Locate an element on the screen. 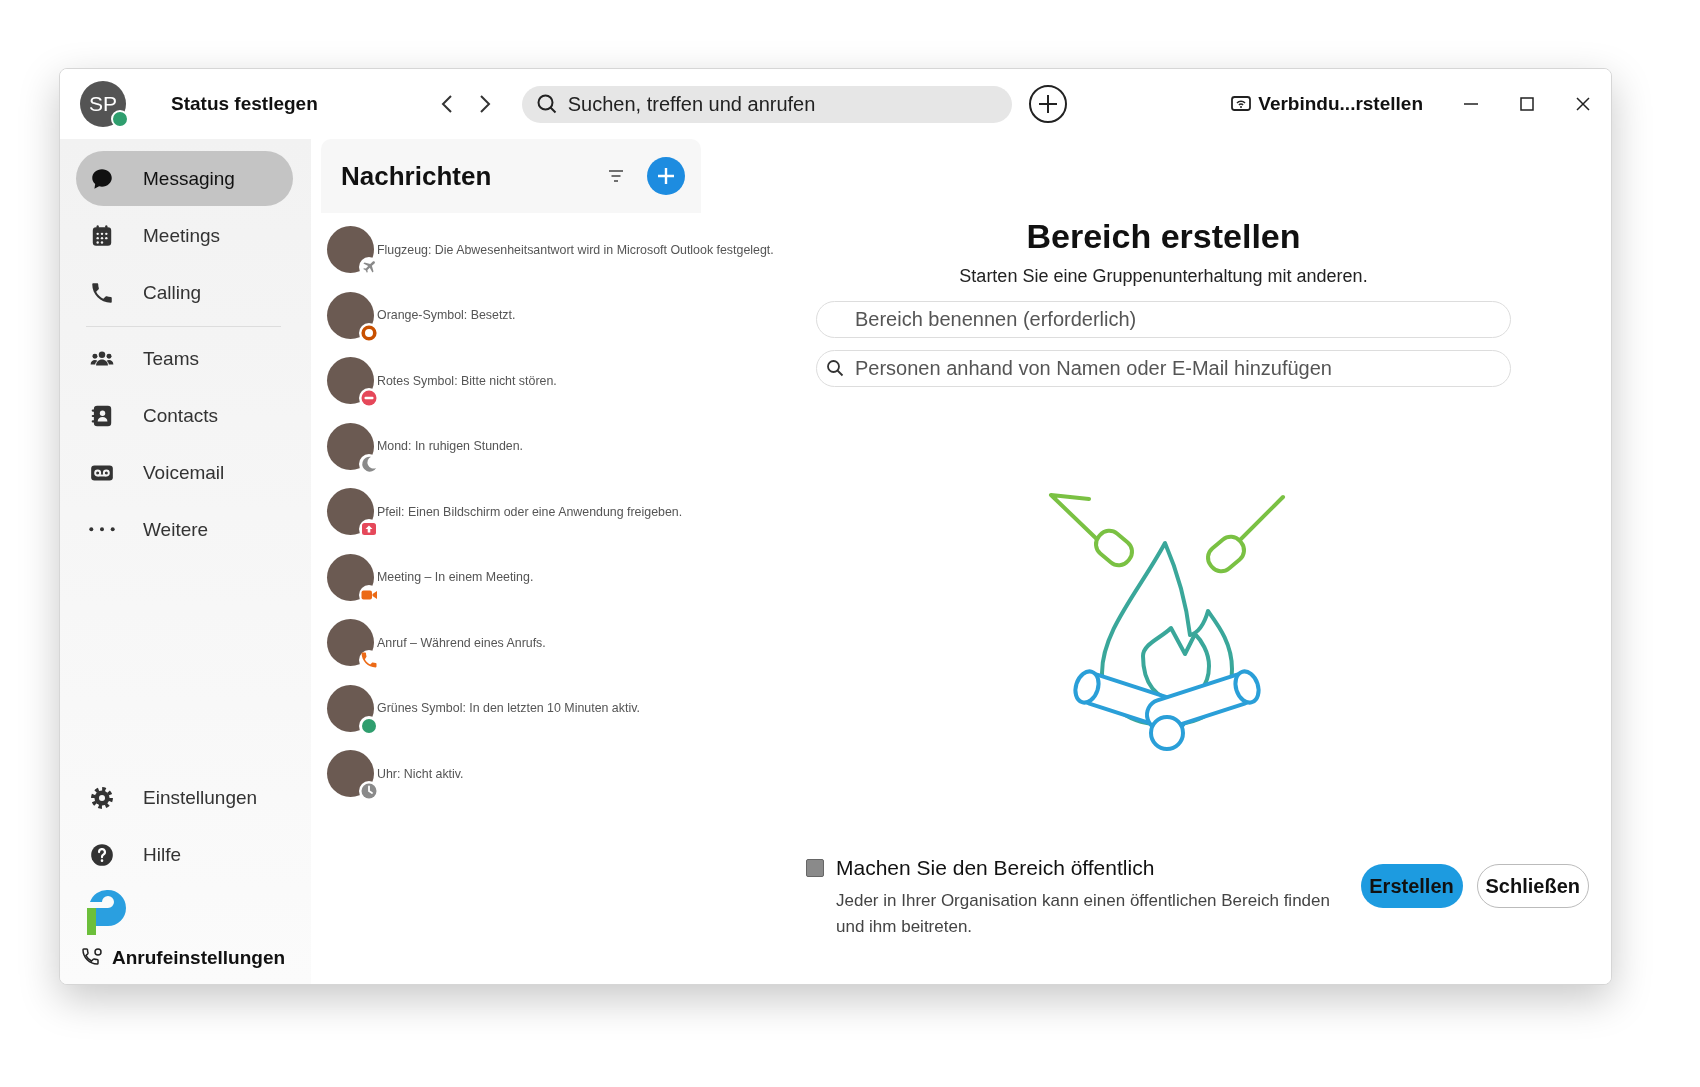 This screenshot has height=1087, width=1700. nav-item: Voicemail is located at coordinates (184, 472).